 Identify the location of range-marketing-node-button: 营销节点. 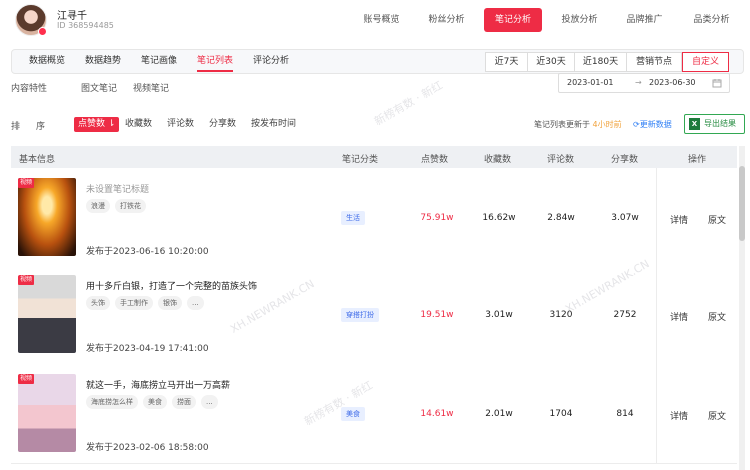
(654, 62).